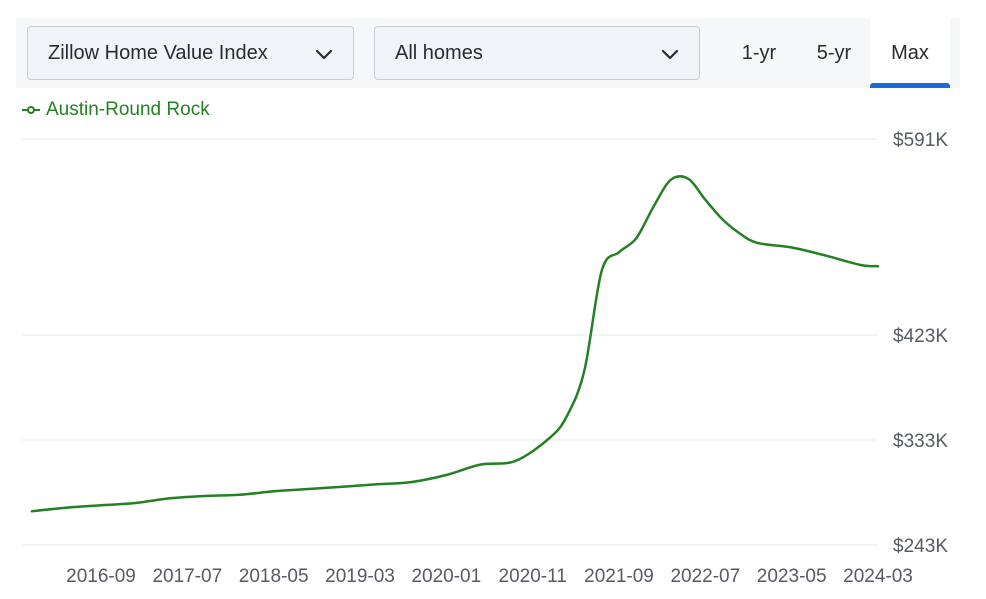 The height and width of the screenshot is (599, 986). Describe the element at coordinates (920, 140) in the screenshot. I see `y-tick-label: $591K` at that location.